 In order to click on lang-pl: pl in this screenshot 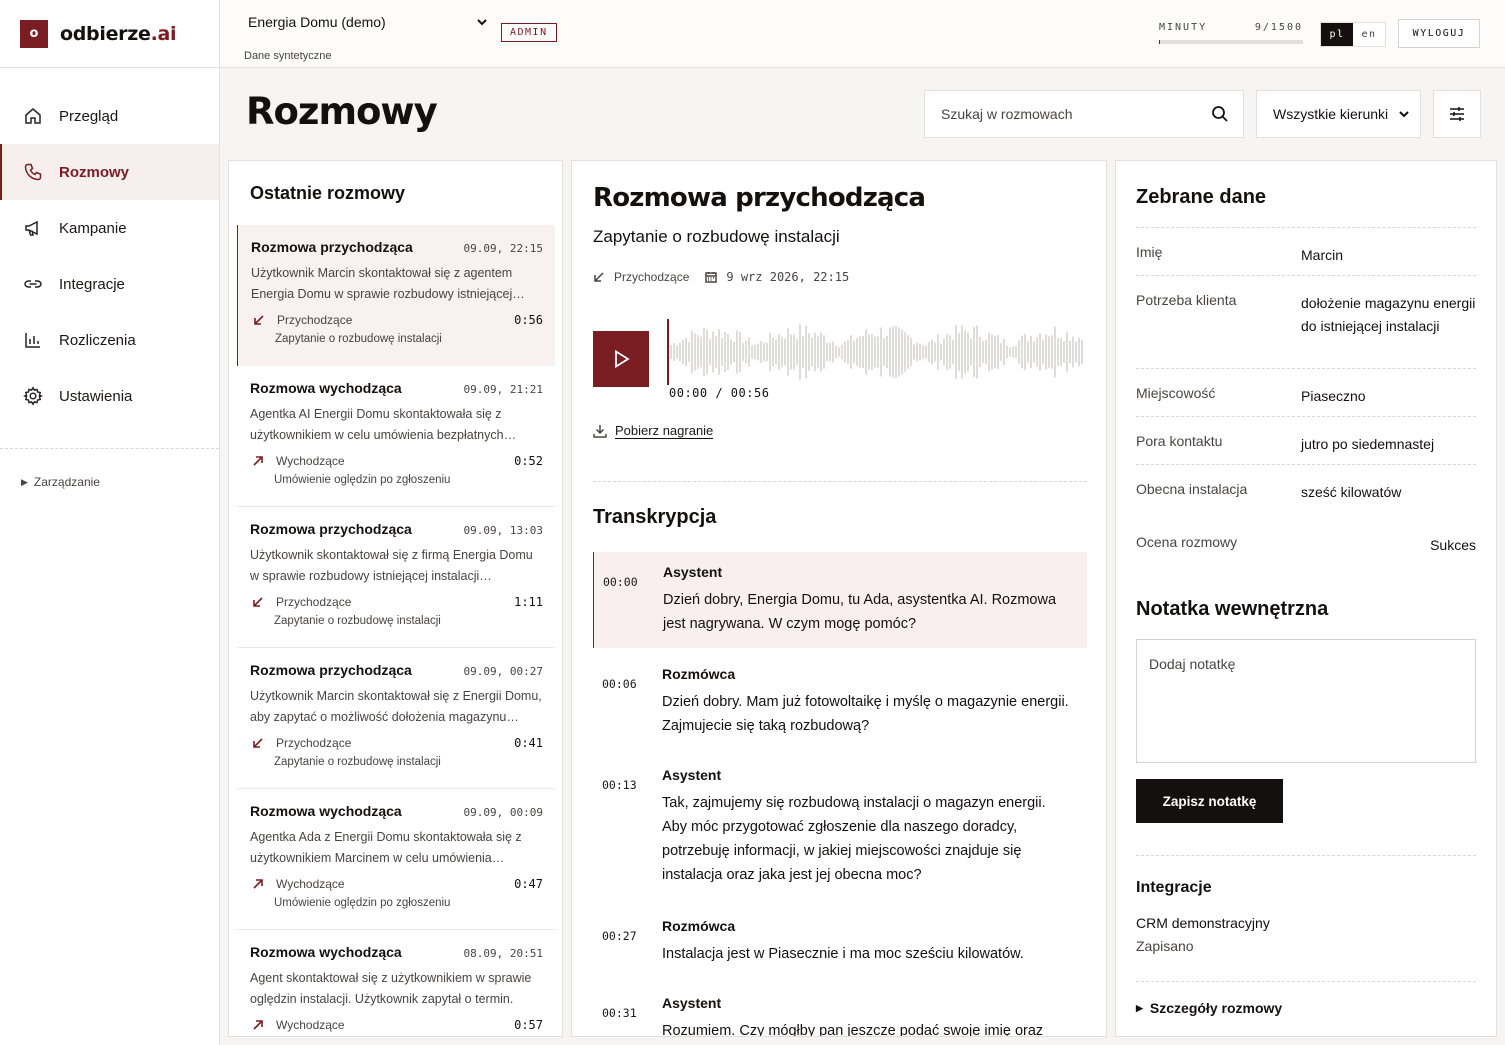, I will do `click(1337, 34)`.